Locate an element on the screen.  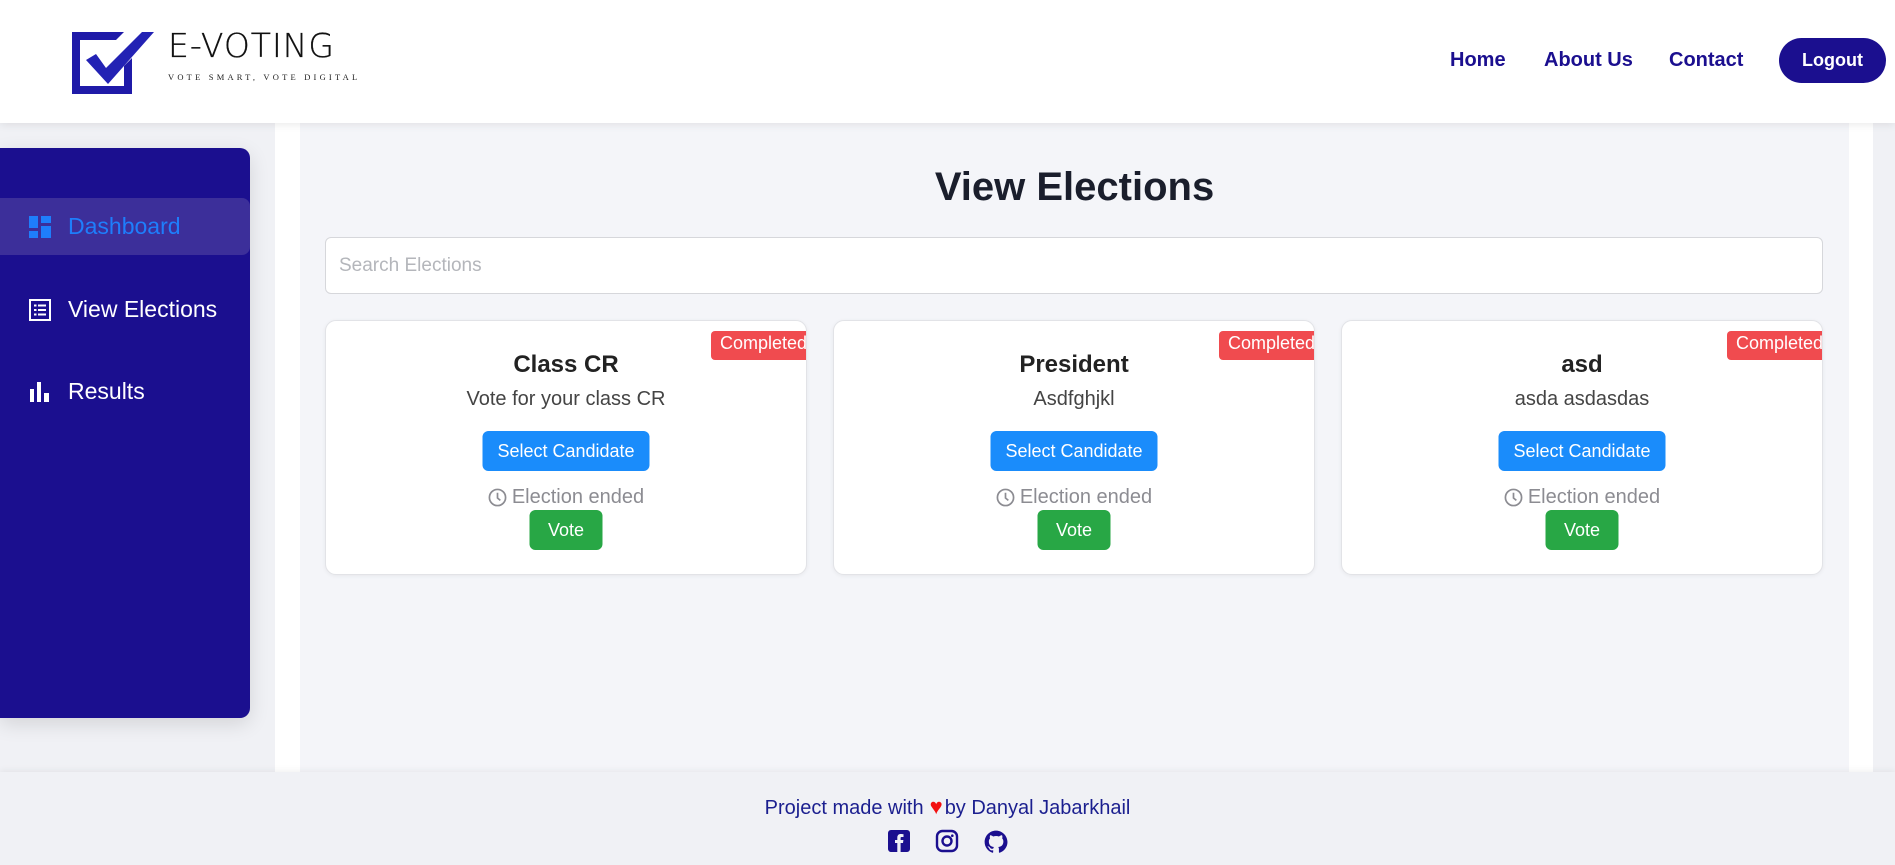
logo-title: E-VOTING is located at coordinates (251, 45).